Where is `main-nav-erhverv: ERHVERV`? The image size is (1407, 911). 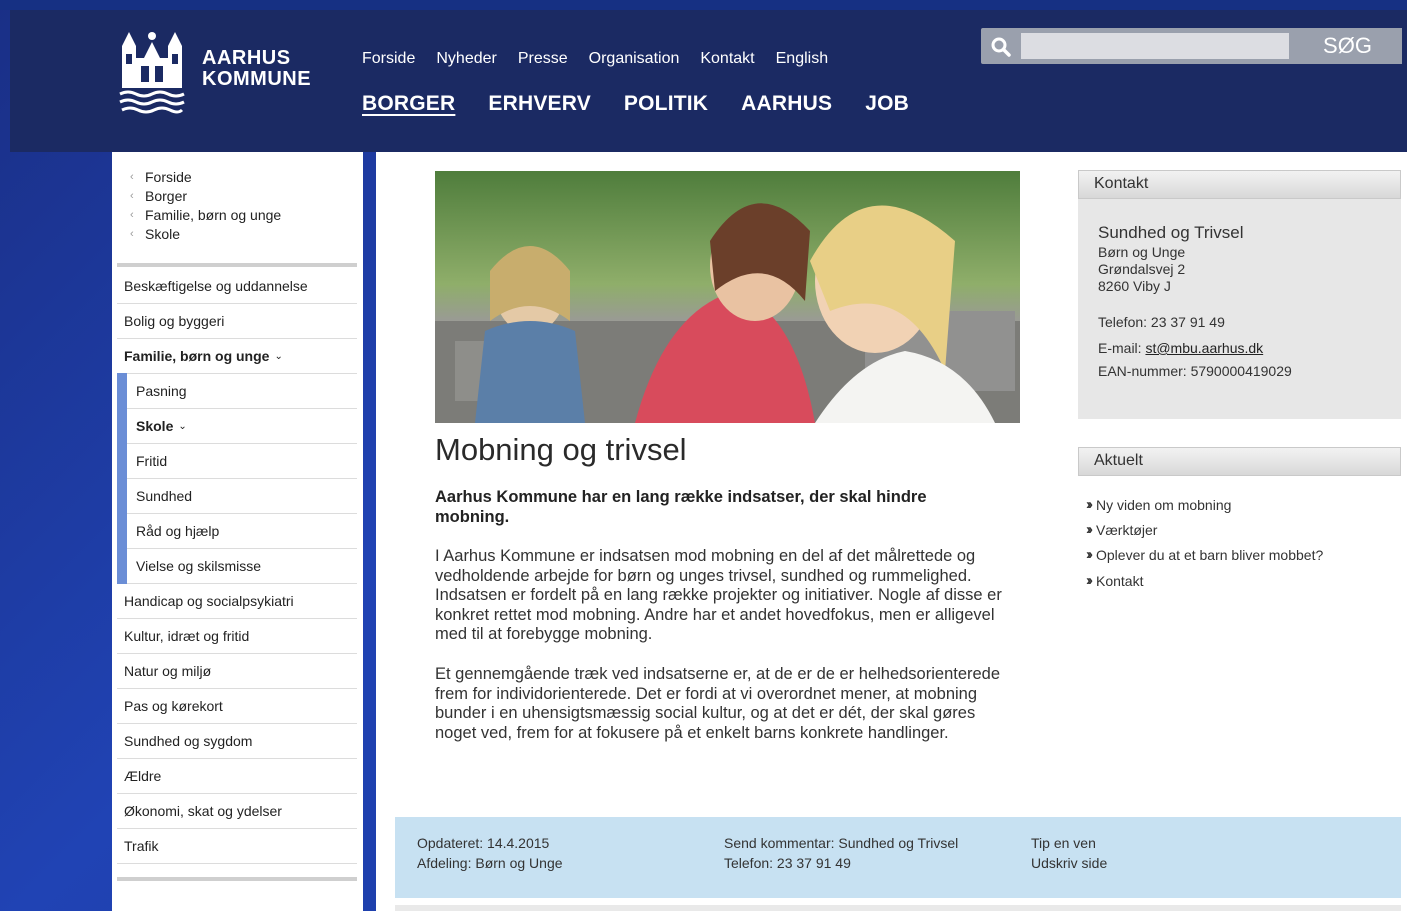 main-nav-erhverv: ERHVERV is located at coordinates (539, 104).